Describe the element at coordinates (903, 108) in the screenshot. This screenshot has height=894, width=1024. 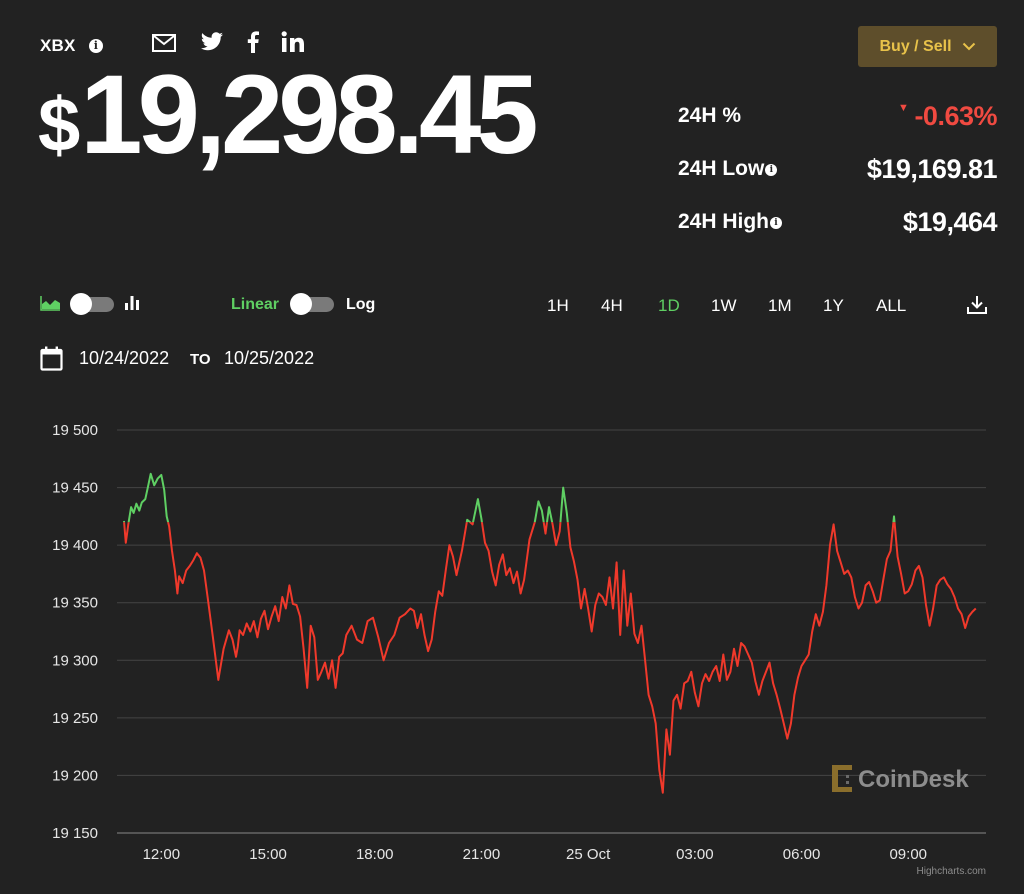
I see `down-triangle-icon: ▼` at that location.